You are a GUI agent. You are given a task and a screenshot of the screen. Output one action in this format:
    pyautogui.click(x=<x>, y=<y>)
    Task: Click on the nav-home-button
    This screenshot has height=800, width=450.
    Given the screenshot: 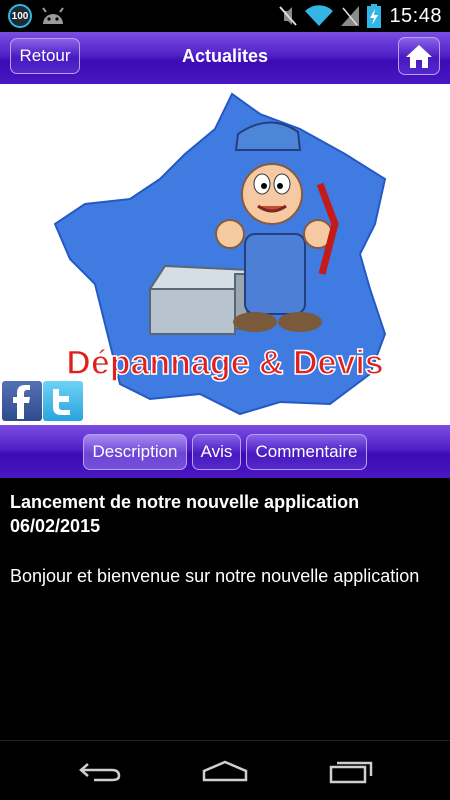 What is the action you would take?
    pyautogui.click(x=225, y=771)
    